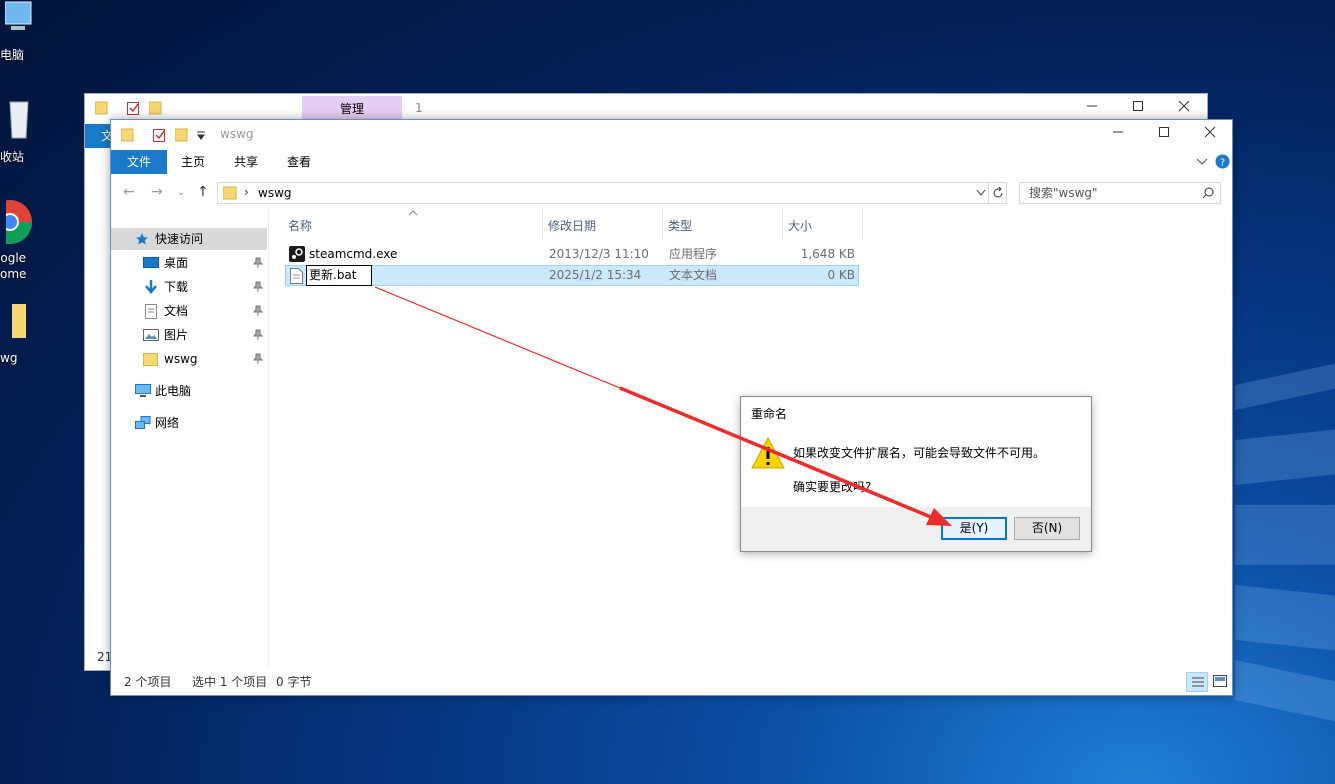  I want to click on desktop-icon-wswg: wg, so click(20, 332).